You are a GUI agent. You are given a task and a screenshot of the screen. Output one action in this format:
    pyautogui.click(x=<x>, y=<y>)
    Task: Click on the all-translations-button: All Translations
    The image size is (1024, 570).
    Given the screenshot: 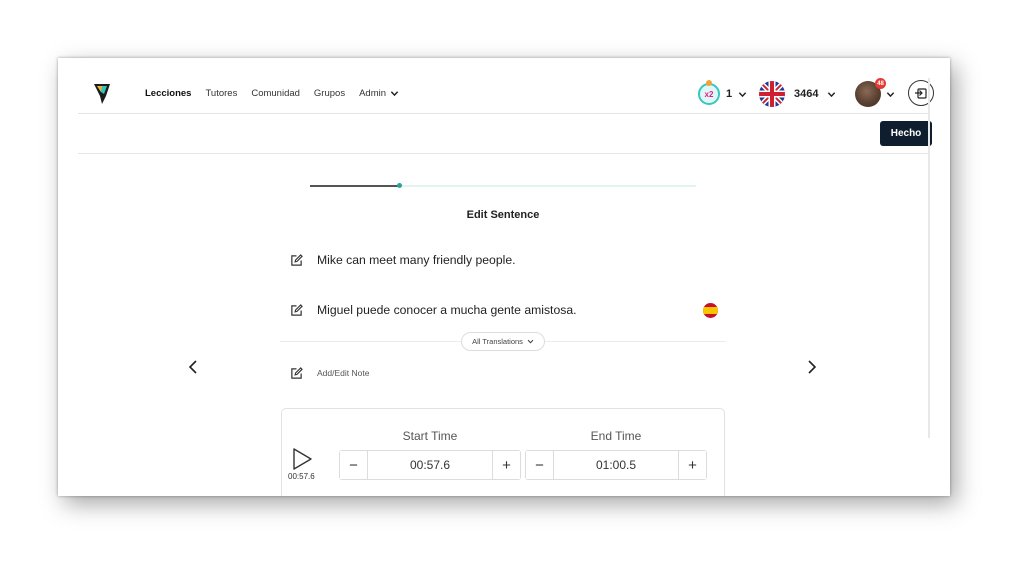 What is the action you would take?
    pyautogui.click(x=503, y=341)
    